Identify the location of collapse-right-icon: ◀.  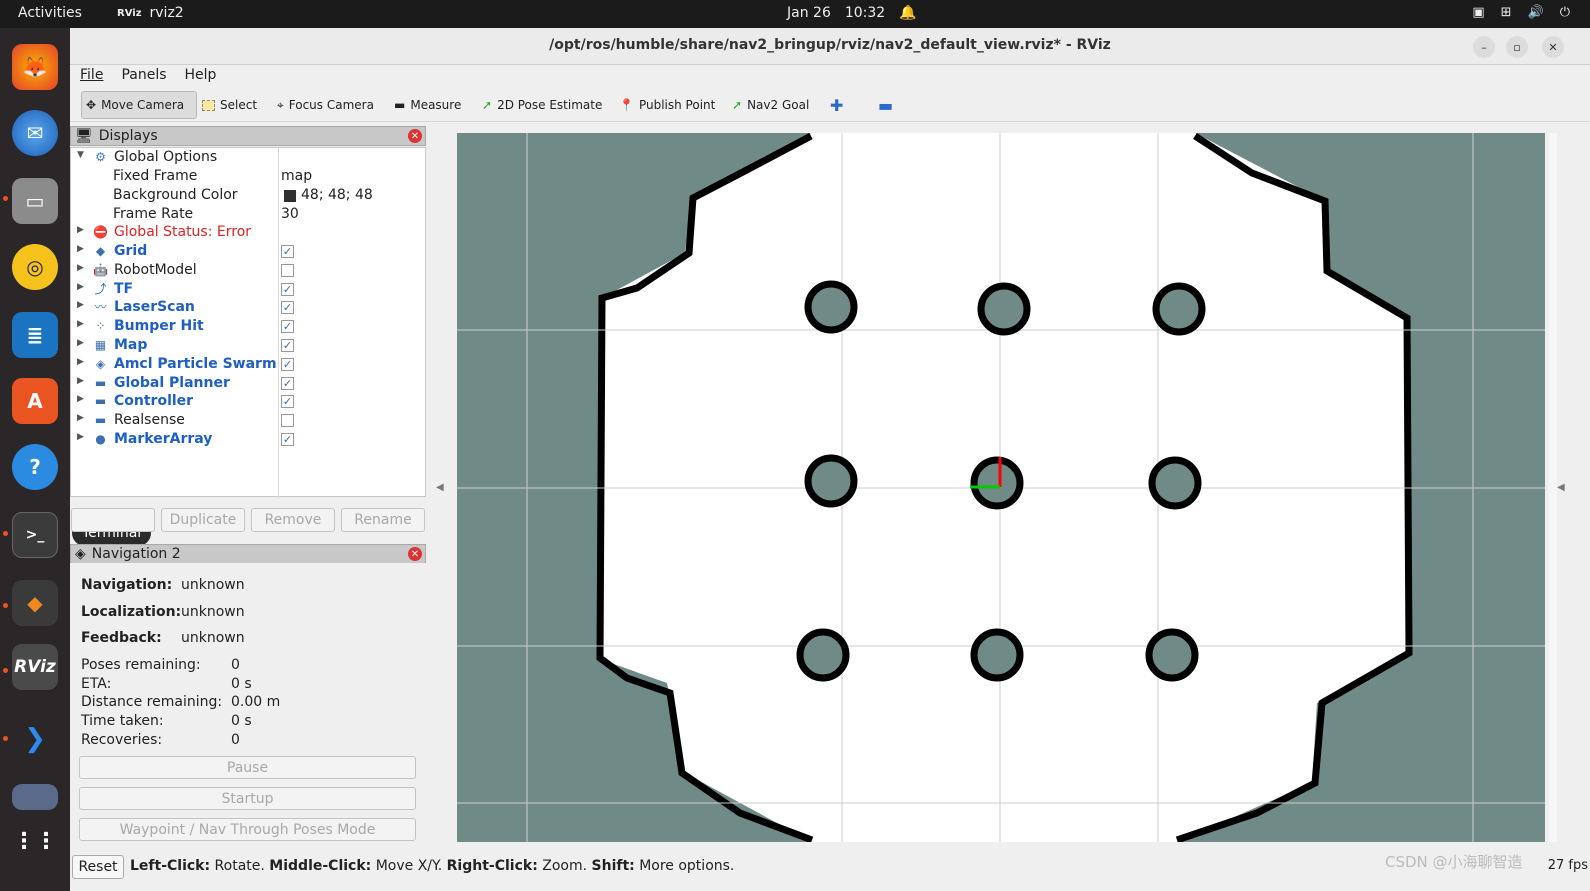
(1561, 487).